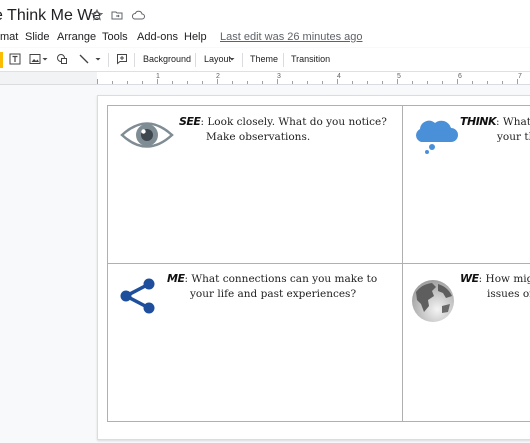  What do you see at coordinates (433, 301) in the screenshot?
I see `globe-icon` at bounding box center [433, 301].